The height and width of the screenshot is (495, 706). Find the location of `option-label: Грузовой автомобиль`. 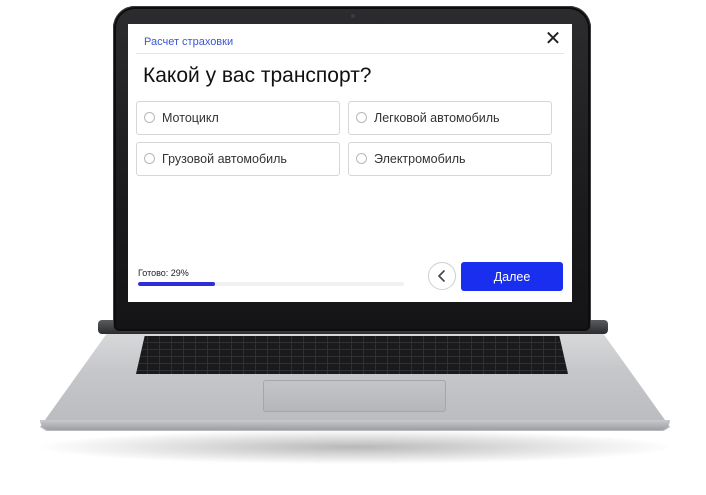

option-label: Грузовой автомобиль is located at coordinates (224, 159).